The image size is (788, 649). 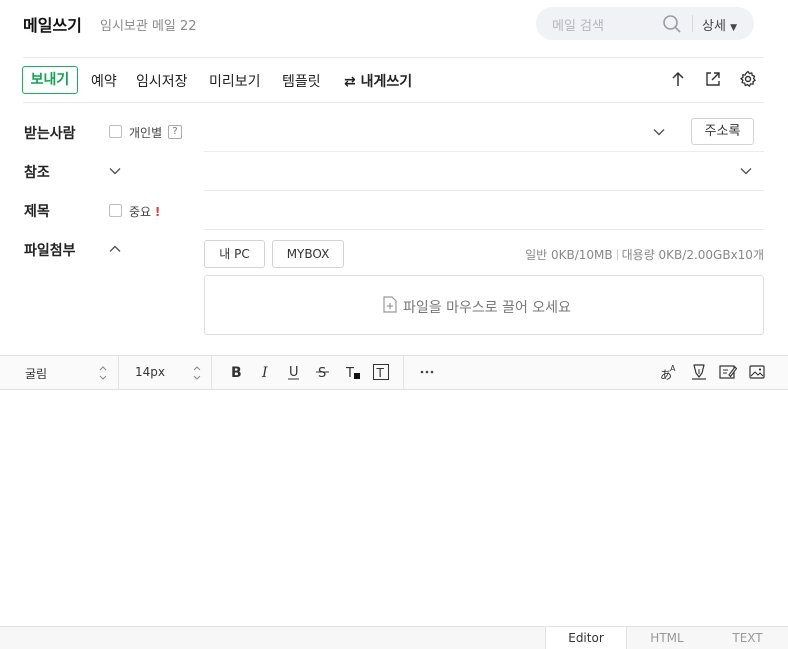 What do you see at coordinates (386, 82) in the screenshot?
I see `write-to-self-label: 내게쓰기` at bounding box center [386, 82].